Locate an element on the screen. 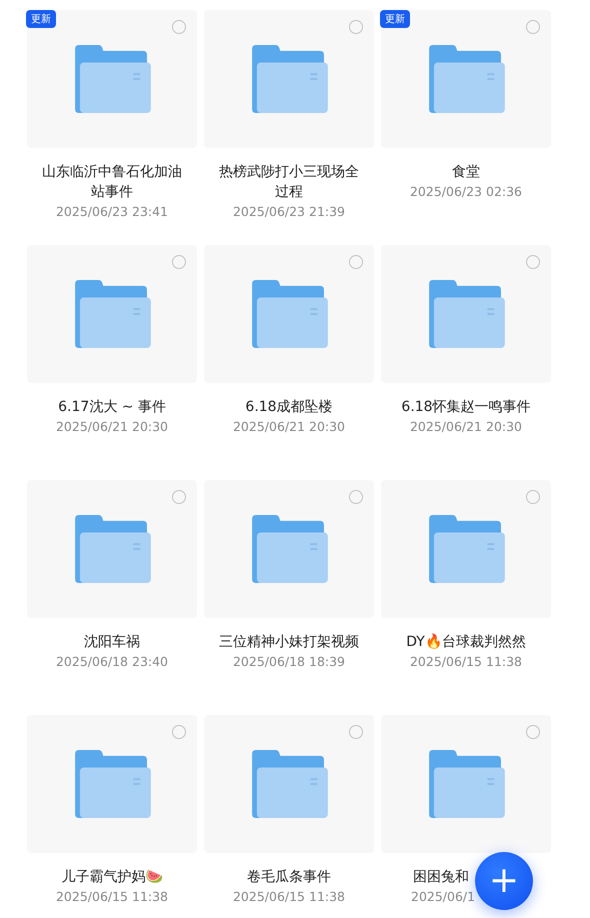  add-button: + is located at coordinates (504, 881).